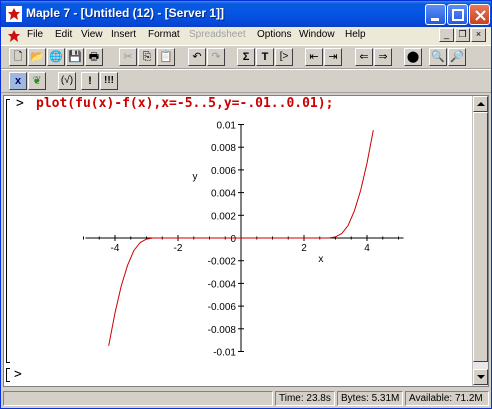  Describe the element at coordinates (164, 34) in the screenshot. I see `menu-format: Format` at that location.